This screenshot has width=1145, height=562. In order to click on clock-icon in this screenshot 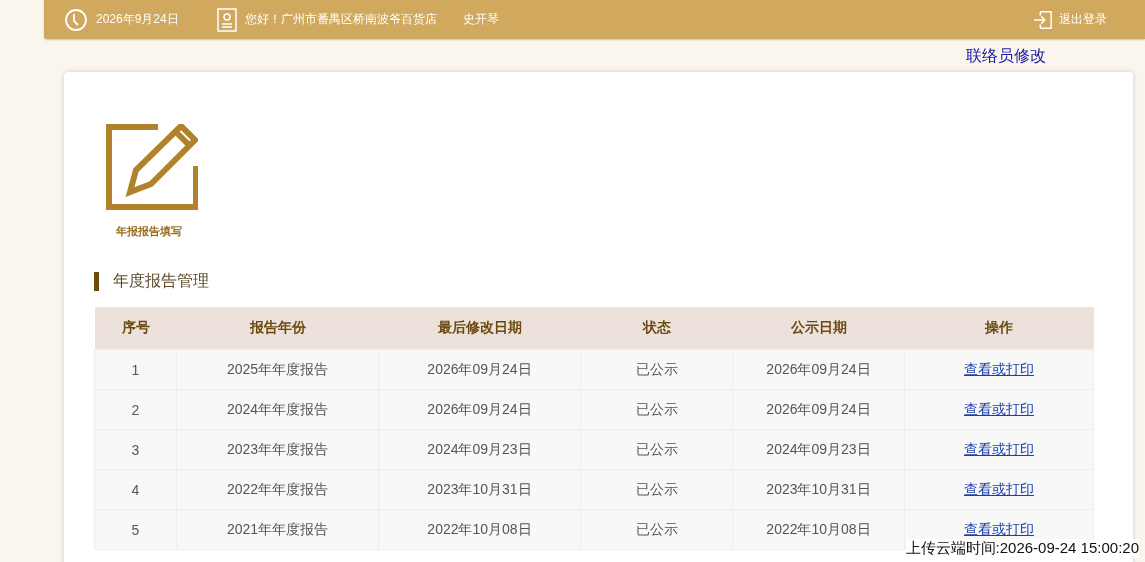, I will do `click(76, 19)`.